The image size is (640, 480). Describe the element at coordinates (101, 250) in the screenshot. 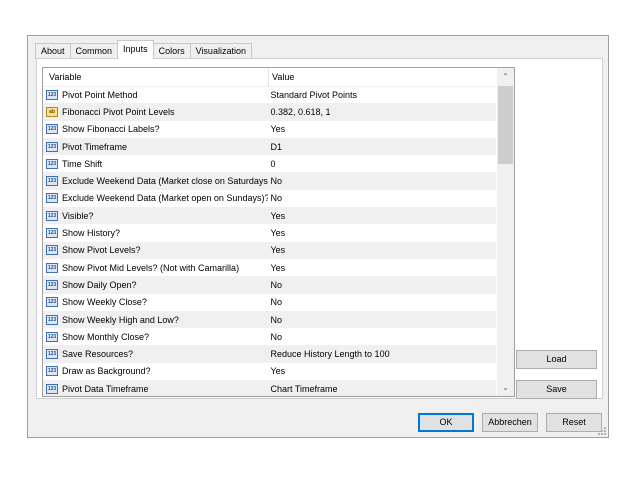

I see `variable-label: Show Pivot Levels?` at that location.